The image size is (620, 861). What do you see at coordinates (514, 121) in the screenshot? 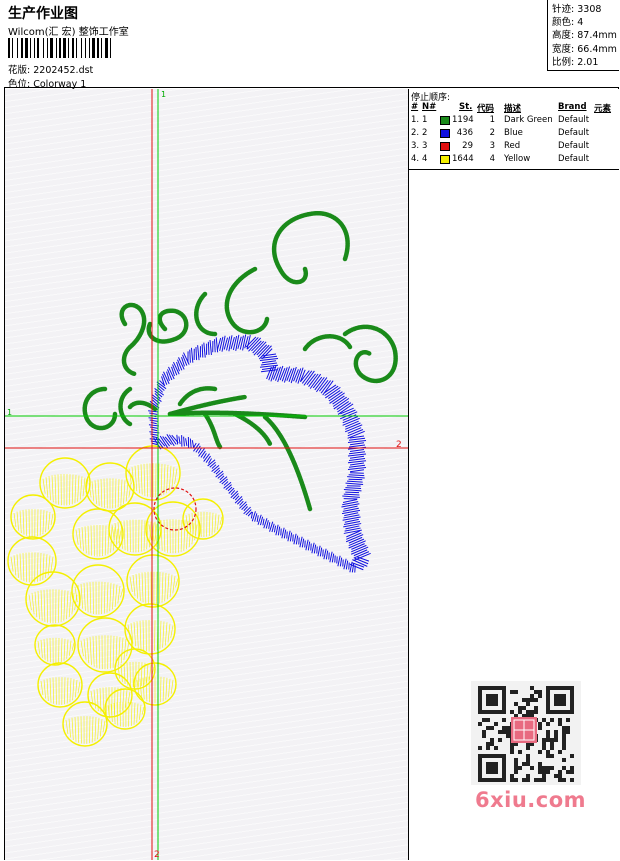
I see `sequence-row: 1. 1 1194 1 Dark Green Default` at bounding box center [514, 121].